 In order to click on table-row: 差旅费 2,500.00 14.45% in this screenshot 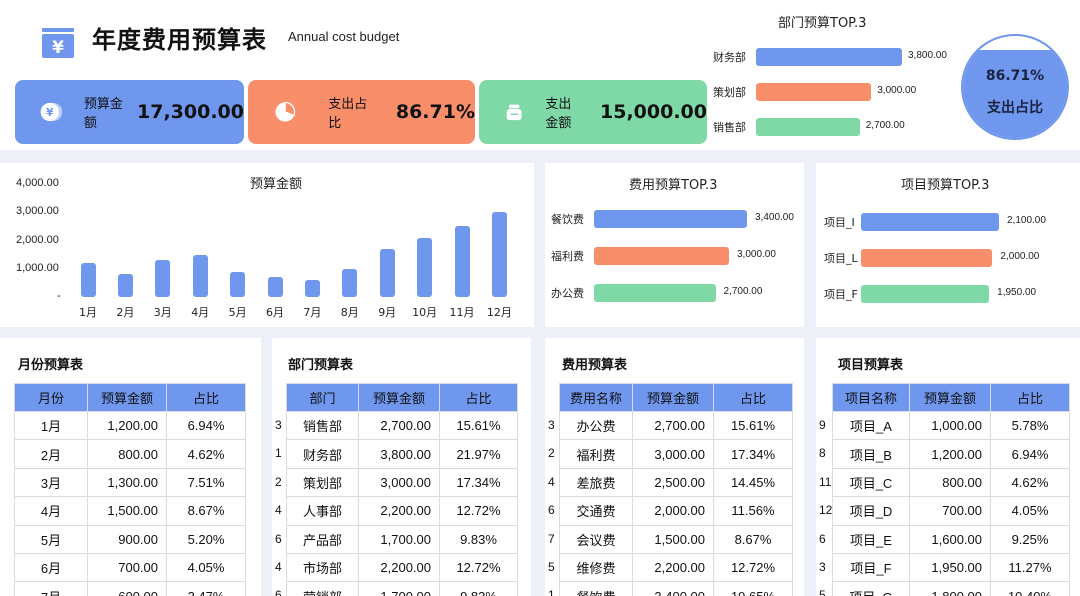, I will do `click(676, 482)`.